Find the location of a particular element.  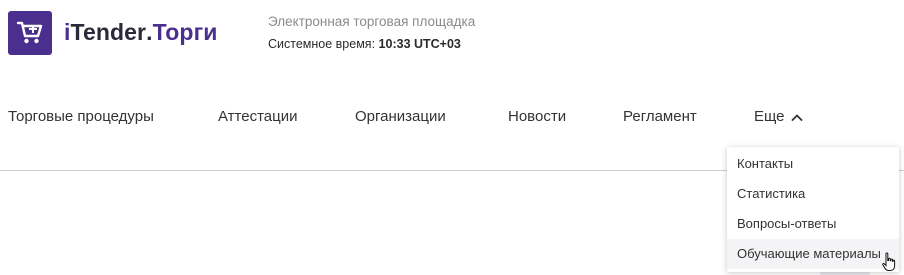

nav-item-attestations: Аттестации is located at coordinates (257, 116).